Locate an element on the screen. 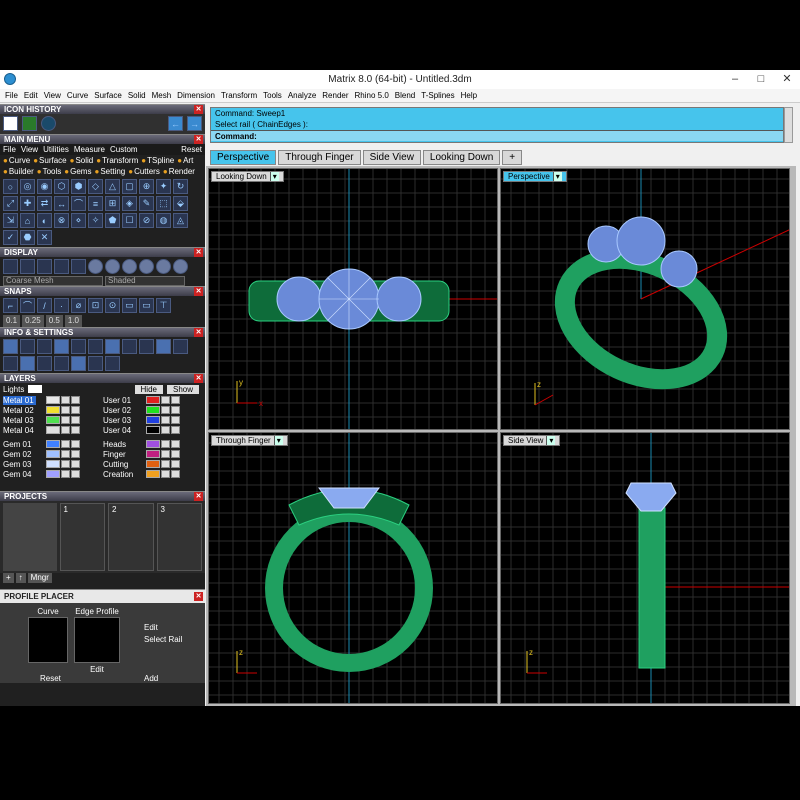  layer-row: Gem 02 is located at coordinates (50, 454).